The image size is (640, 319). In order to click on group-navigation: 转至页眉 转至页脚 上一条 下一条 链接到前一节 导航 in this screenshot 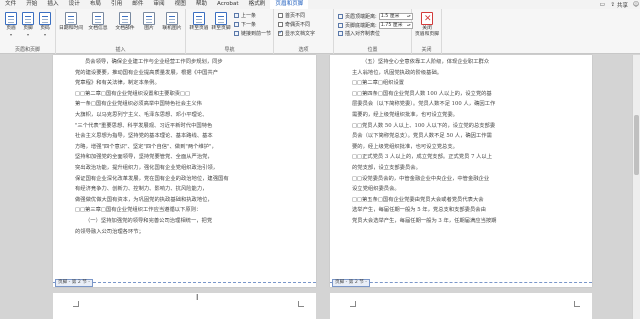, I will do `click(230, 31)`.